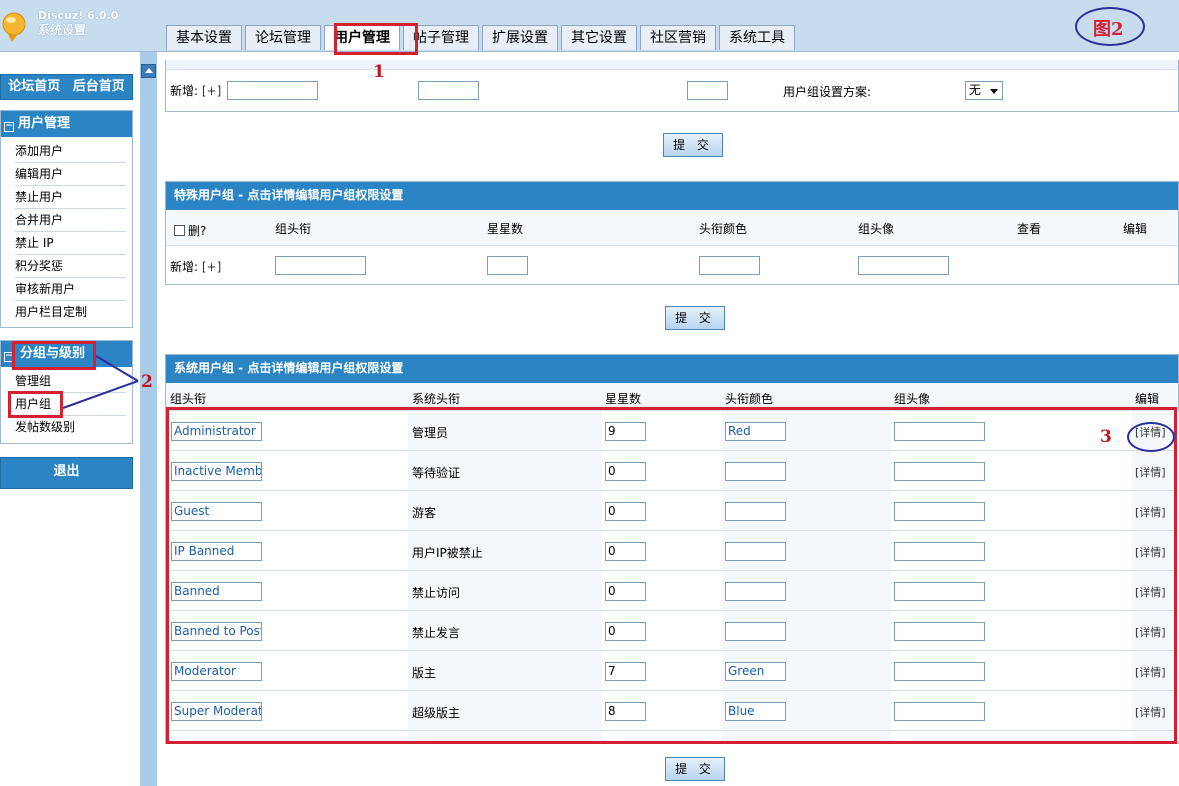 The width and height of the screenshot is (1179, 786). Describe the element at coordinates (70, 174) in the screenshot. I see `sidebar-item-edit-user: 编辑用户` at that location.